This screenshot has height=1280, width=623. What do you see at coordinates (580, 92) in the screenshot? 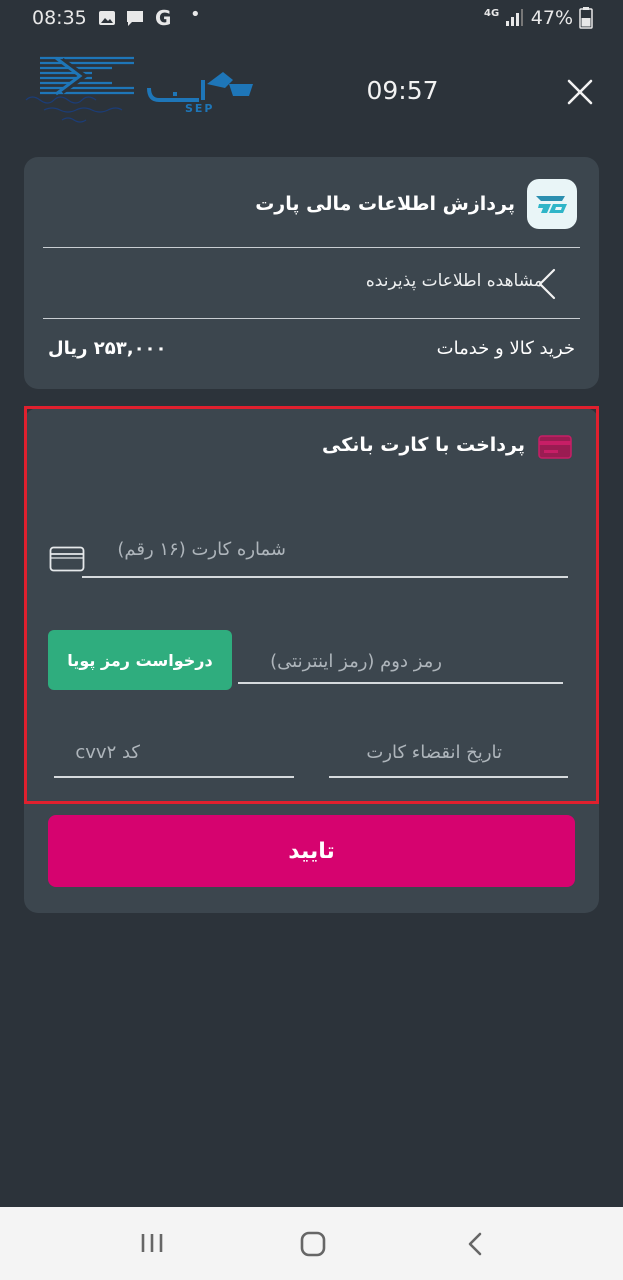
I see `close-icon` at bounding box center [580, 92].